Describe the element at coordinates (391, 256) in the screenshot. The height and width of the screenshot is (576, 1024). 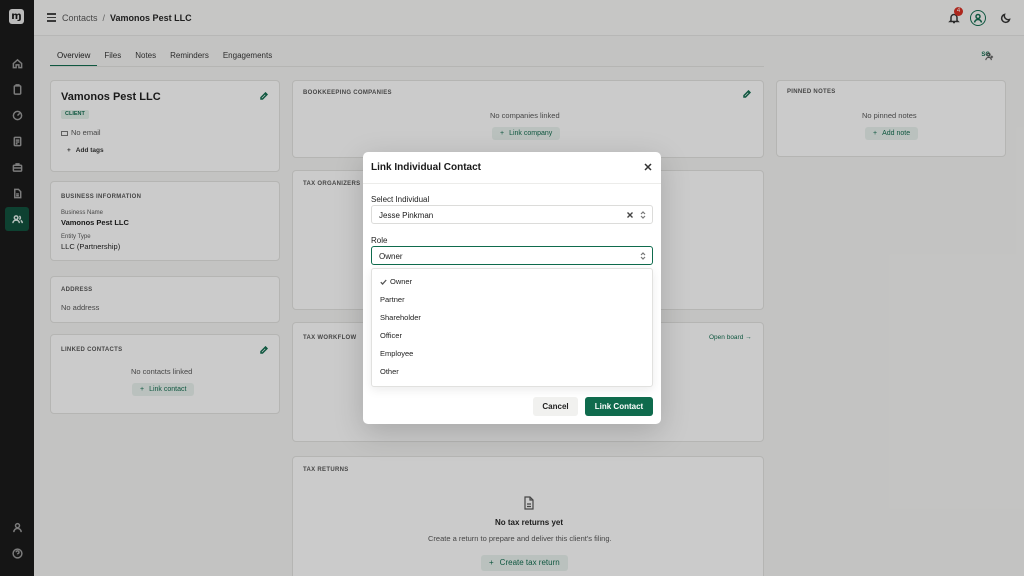
I see `role-select-value: Owner` at that location.